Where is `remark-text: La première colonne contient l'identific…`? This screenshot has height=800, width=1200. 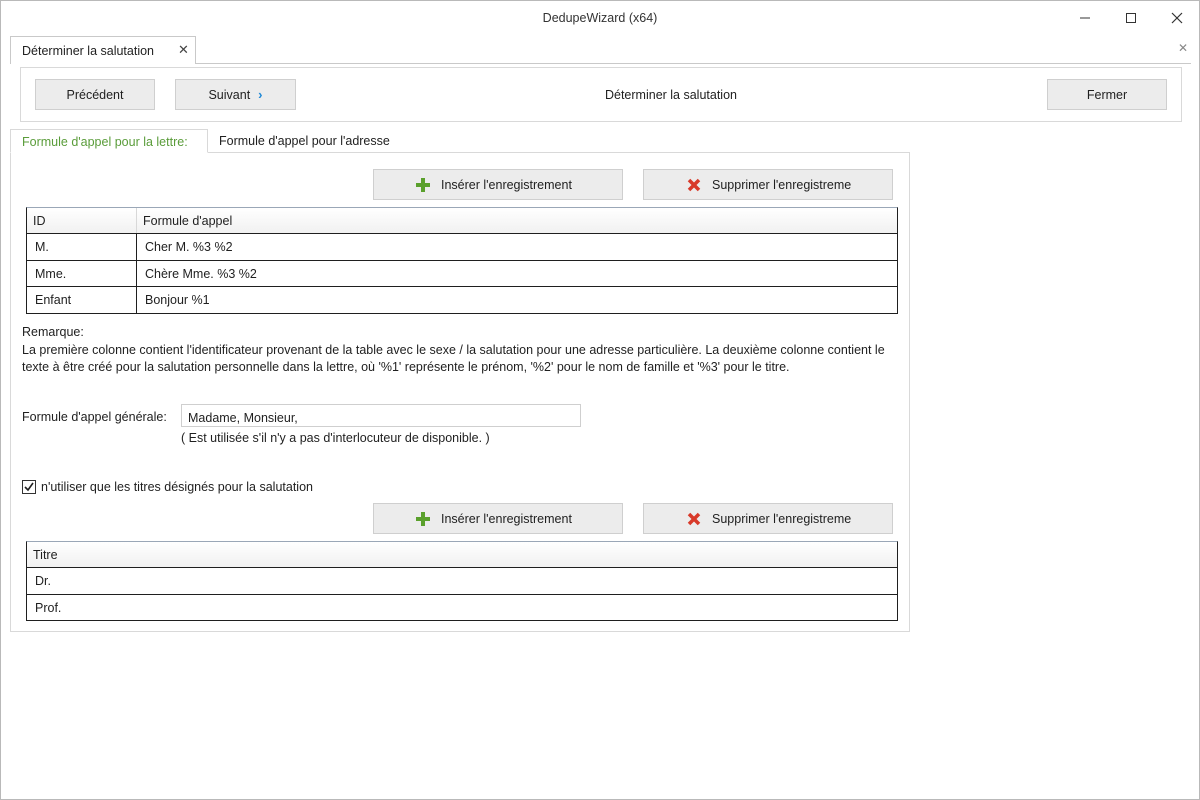 remark-text: La première colonne contient l'identific… is located at coordinates (453, 358).